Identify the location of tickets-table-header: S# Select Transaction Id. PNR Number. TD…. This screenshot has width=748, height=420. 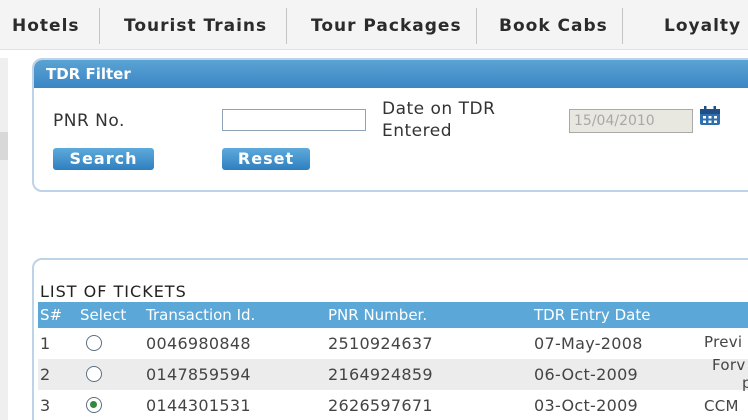
(393, 315).